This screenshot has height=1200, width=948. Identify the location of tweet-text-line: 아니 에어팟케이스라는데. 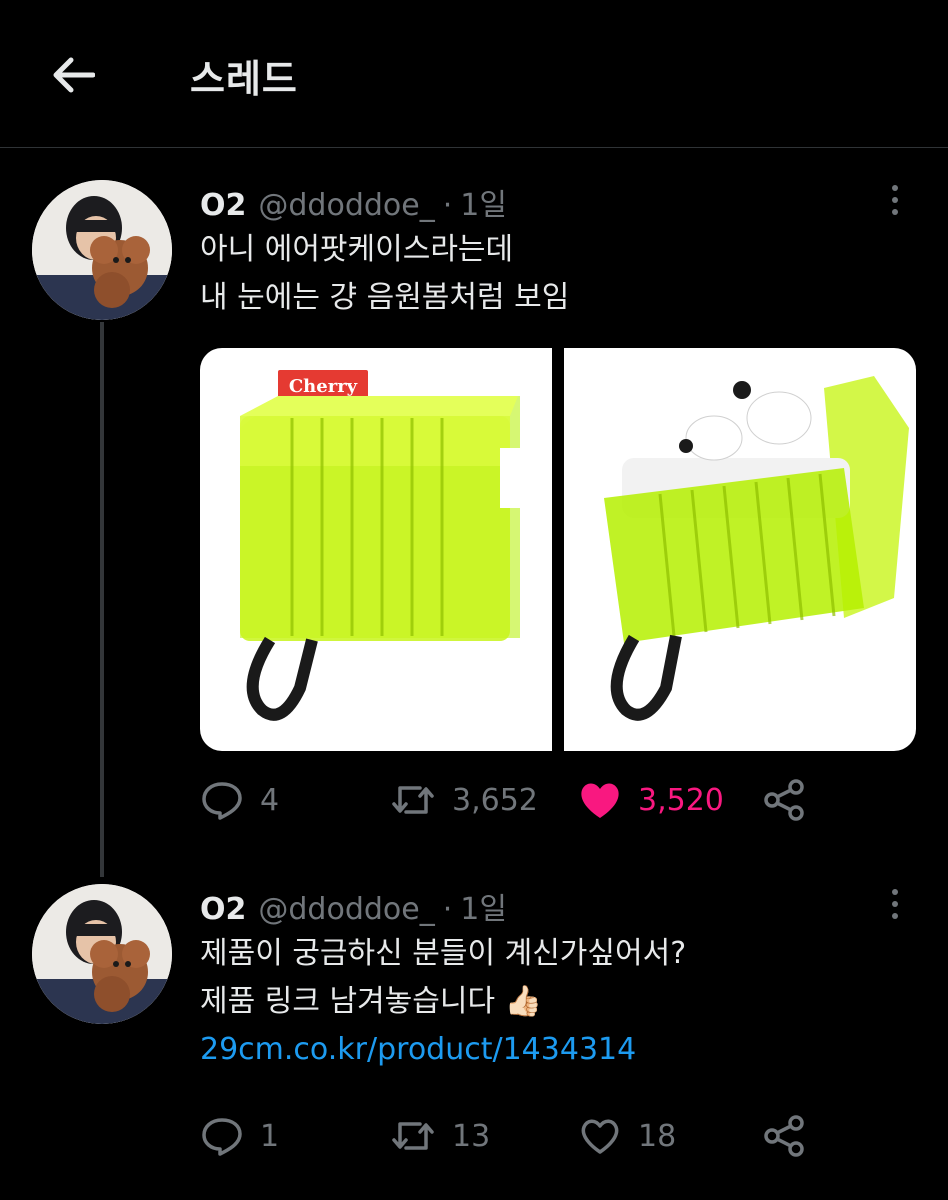
(357, 249).